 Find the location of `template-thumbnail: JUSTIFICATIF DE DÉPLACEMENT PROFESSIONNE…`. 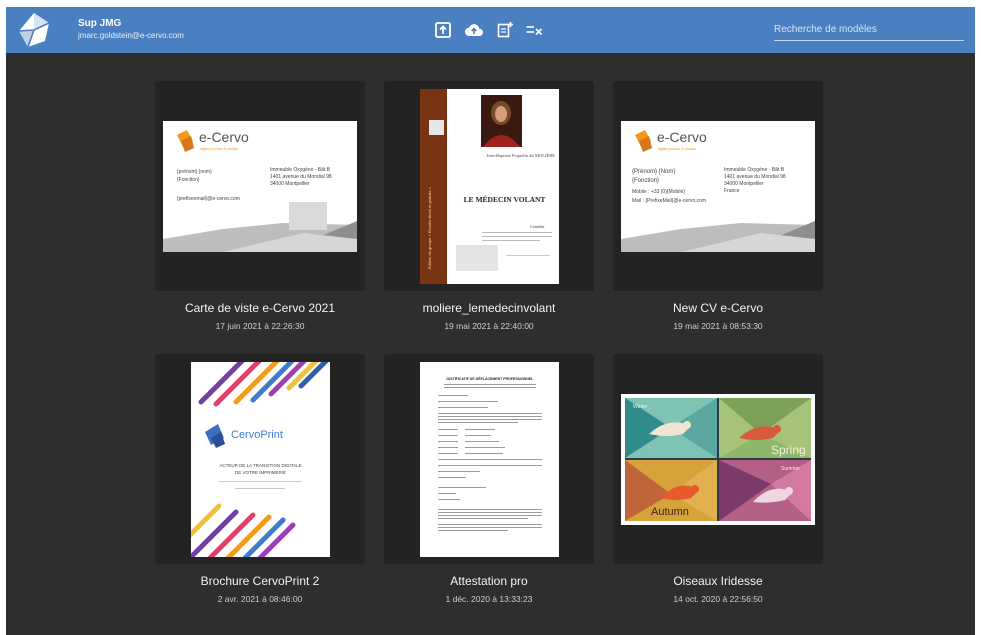

template-thumbnail: JUSTIFICATIF DE DÉPLACEMENT PROFESSIONNE… is located at coordinates (489, 459).